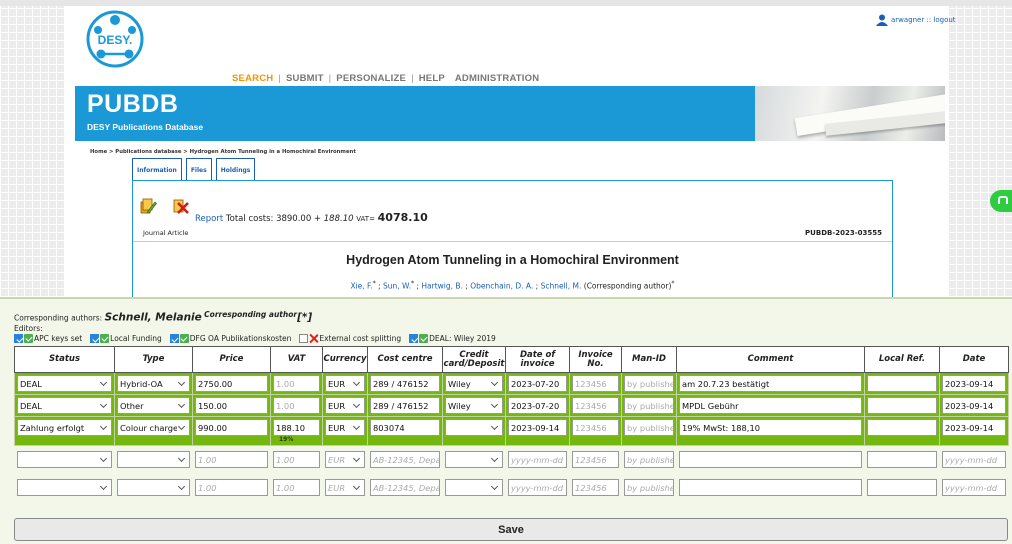 This screenshot has width=1012, height=544. Describe the element at coordinates (497, 78) in the screenshot. I see `nav-administration: ADMINISTRATION` at that location.